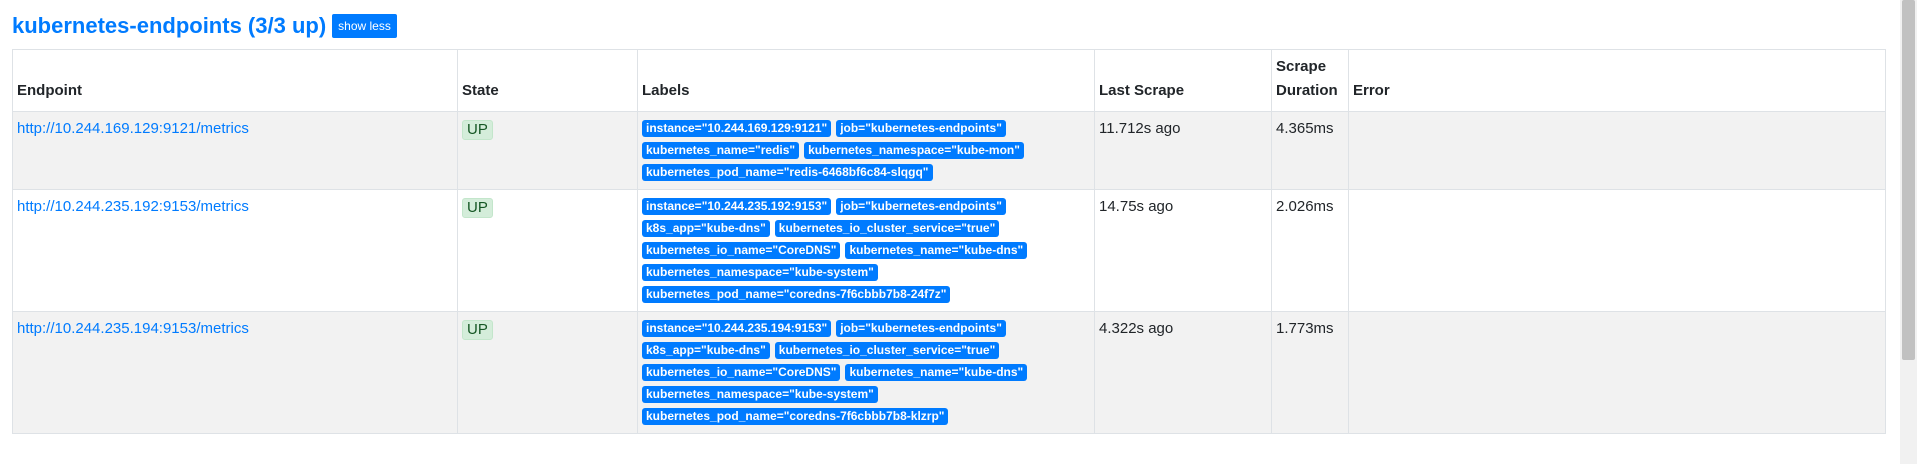 This screenshot has height=464, width=1917. What do you see at coordinates (1183, 372) in the screenshot?
I see `last-scrape-cell: 4.322s ago` at bounding box center [1183, 372].